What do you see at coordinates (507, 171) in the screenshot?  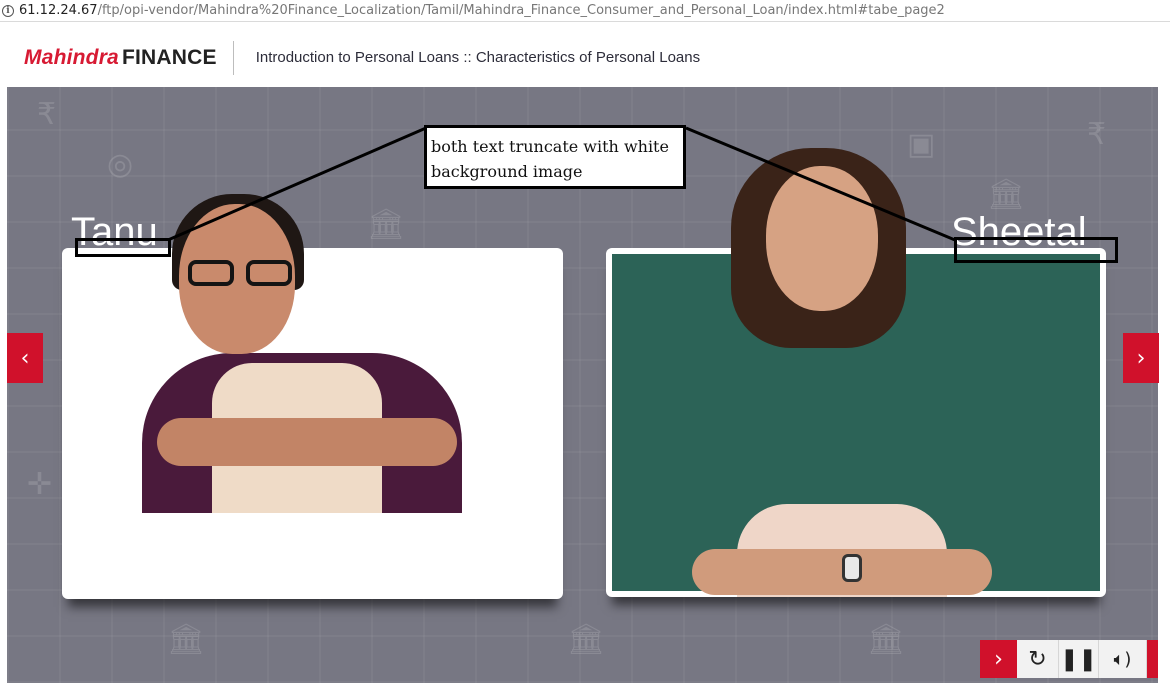 I see `annotation-text-line2: background image` at bounding box center [507, 171].